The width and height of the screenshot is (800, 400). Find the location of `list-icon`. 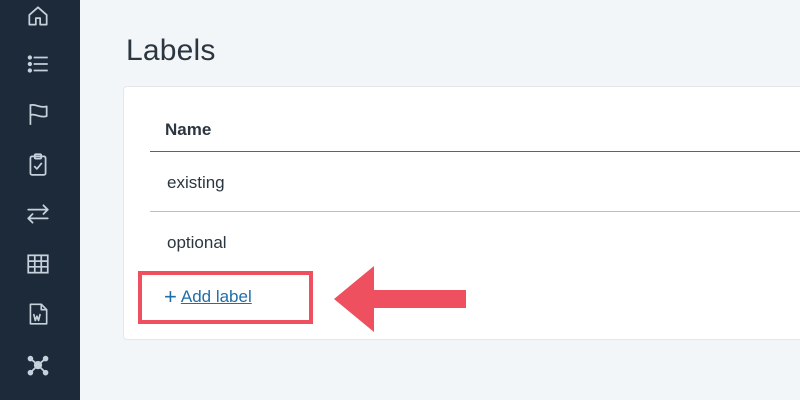

list-icon is located at coordinates (38, 64).